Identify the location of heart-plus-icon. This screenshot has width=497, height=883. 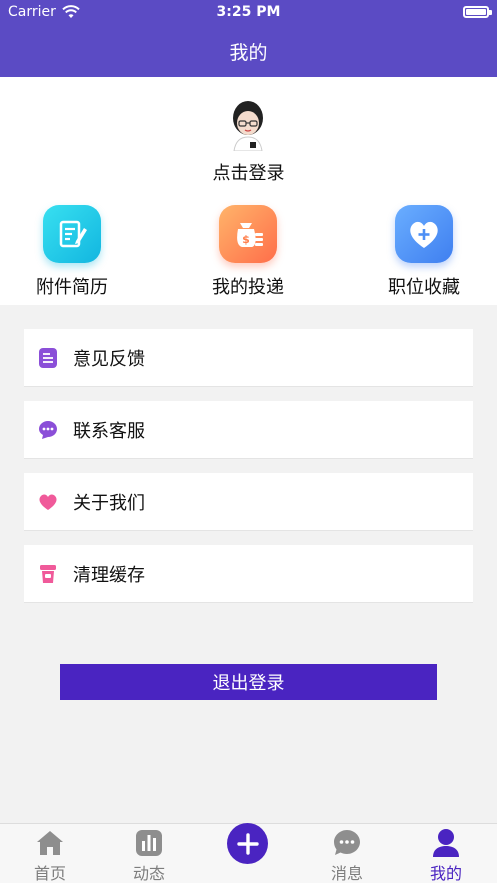
(424, 234).